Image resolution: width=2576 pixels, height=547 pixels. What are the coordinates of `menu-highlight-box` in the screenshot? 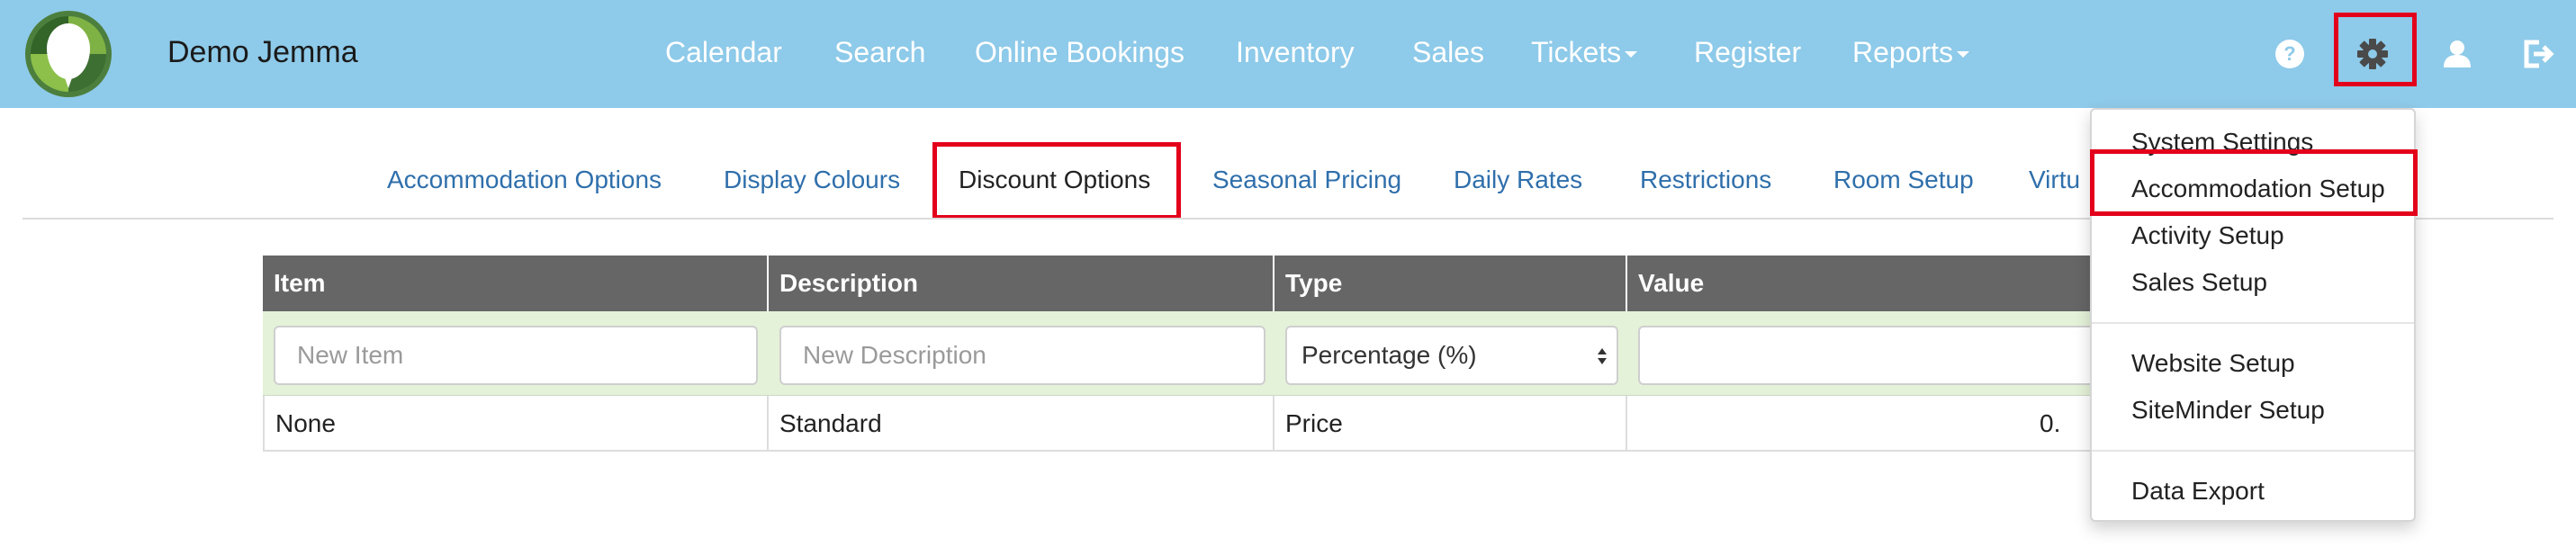 It's located at (2254, 182).